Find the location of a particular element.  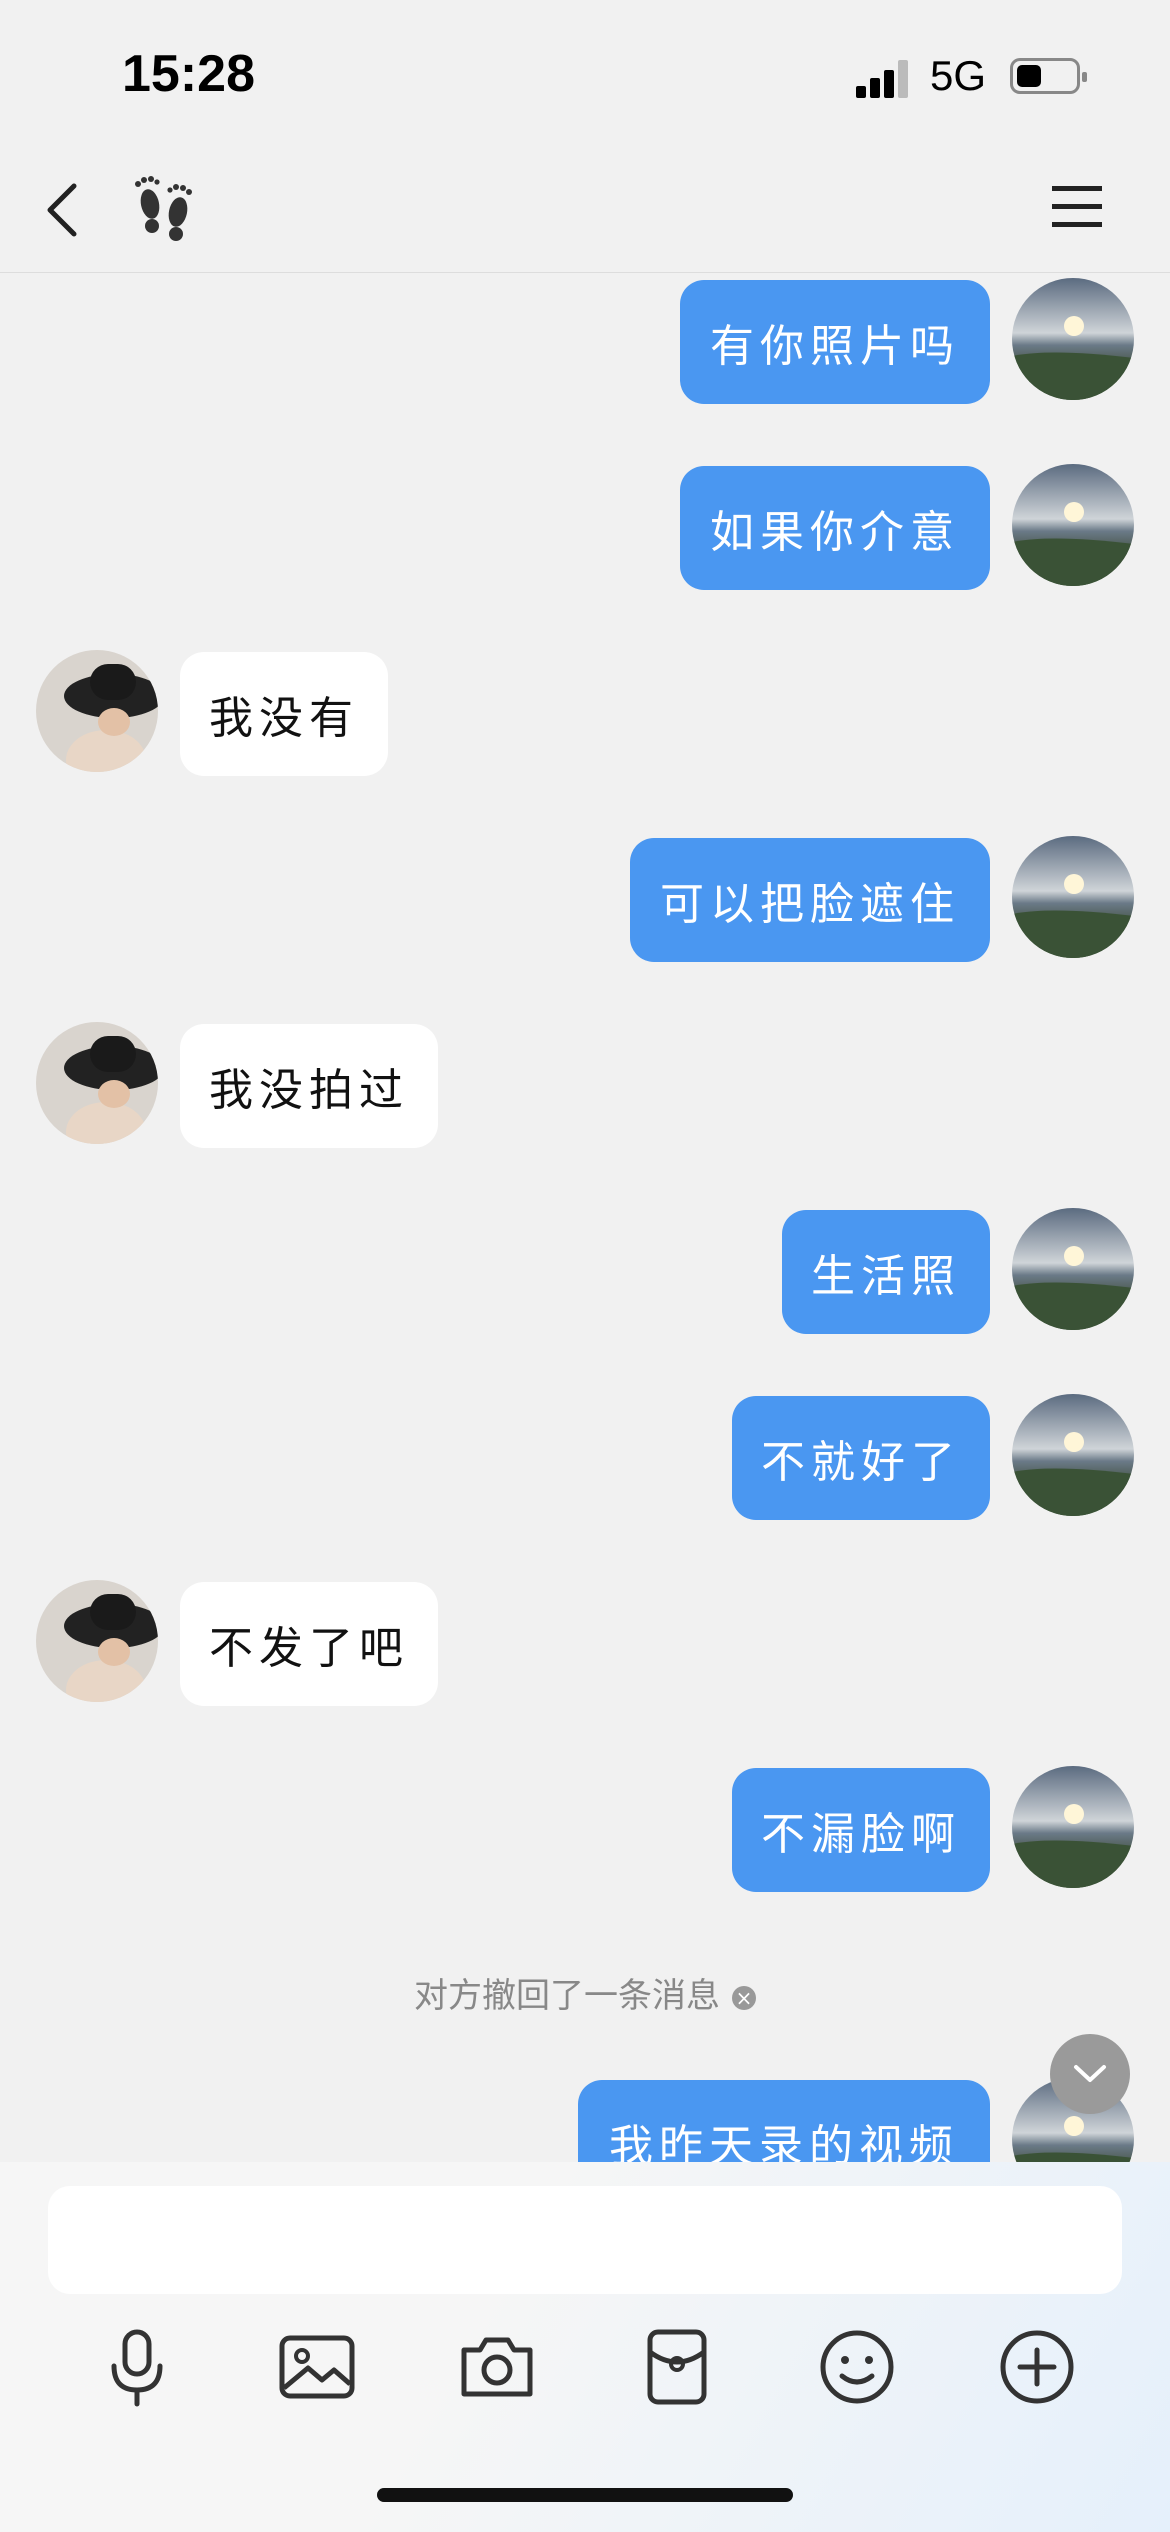

my-message-bubble: 不漏脸啊 is located at coordinates (861, 1830).